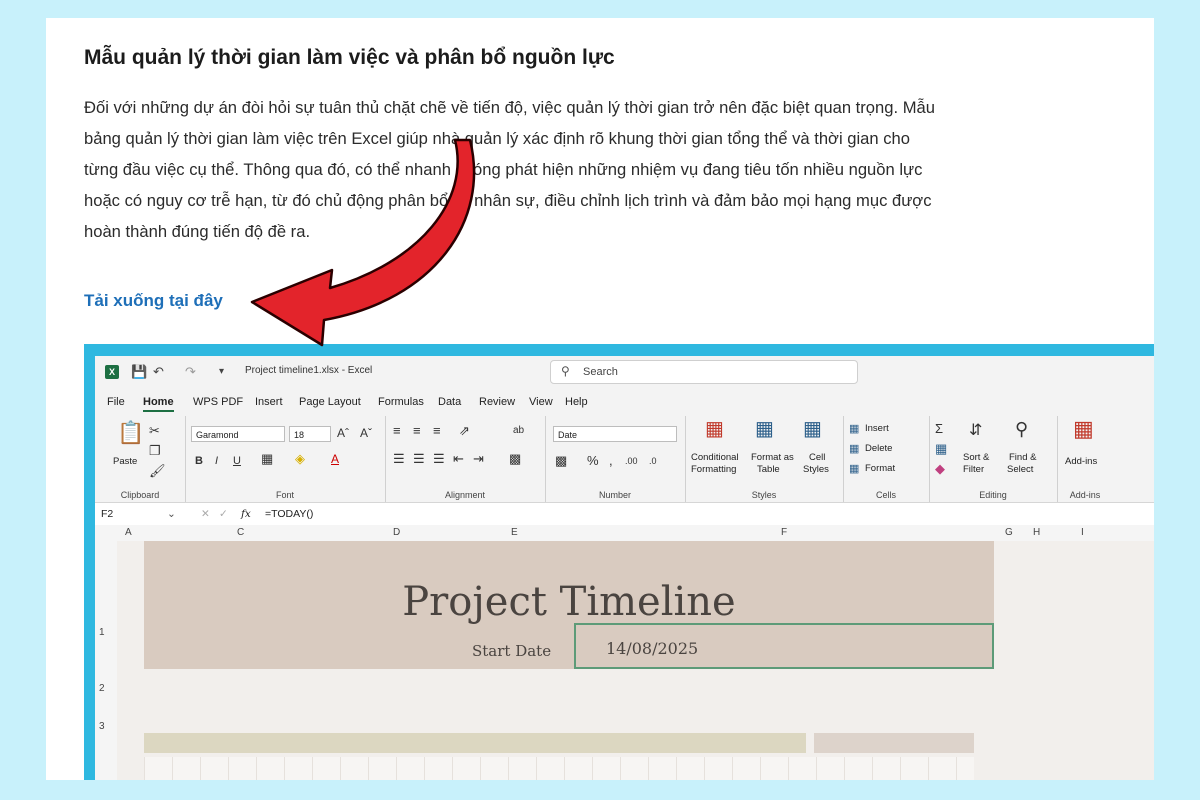  Describe the element at coordinates (576, 402) in the screenshot. I see `tab-help: Help` at that location.